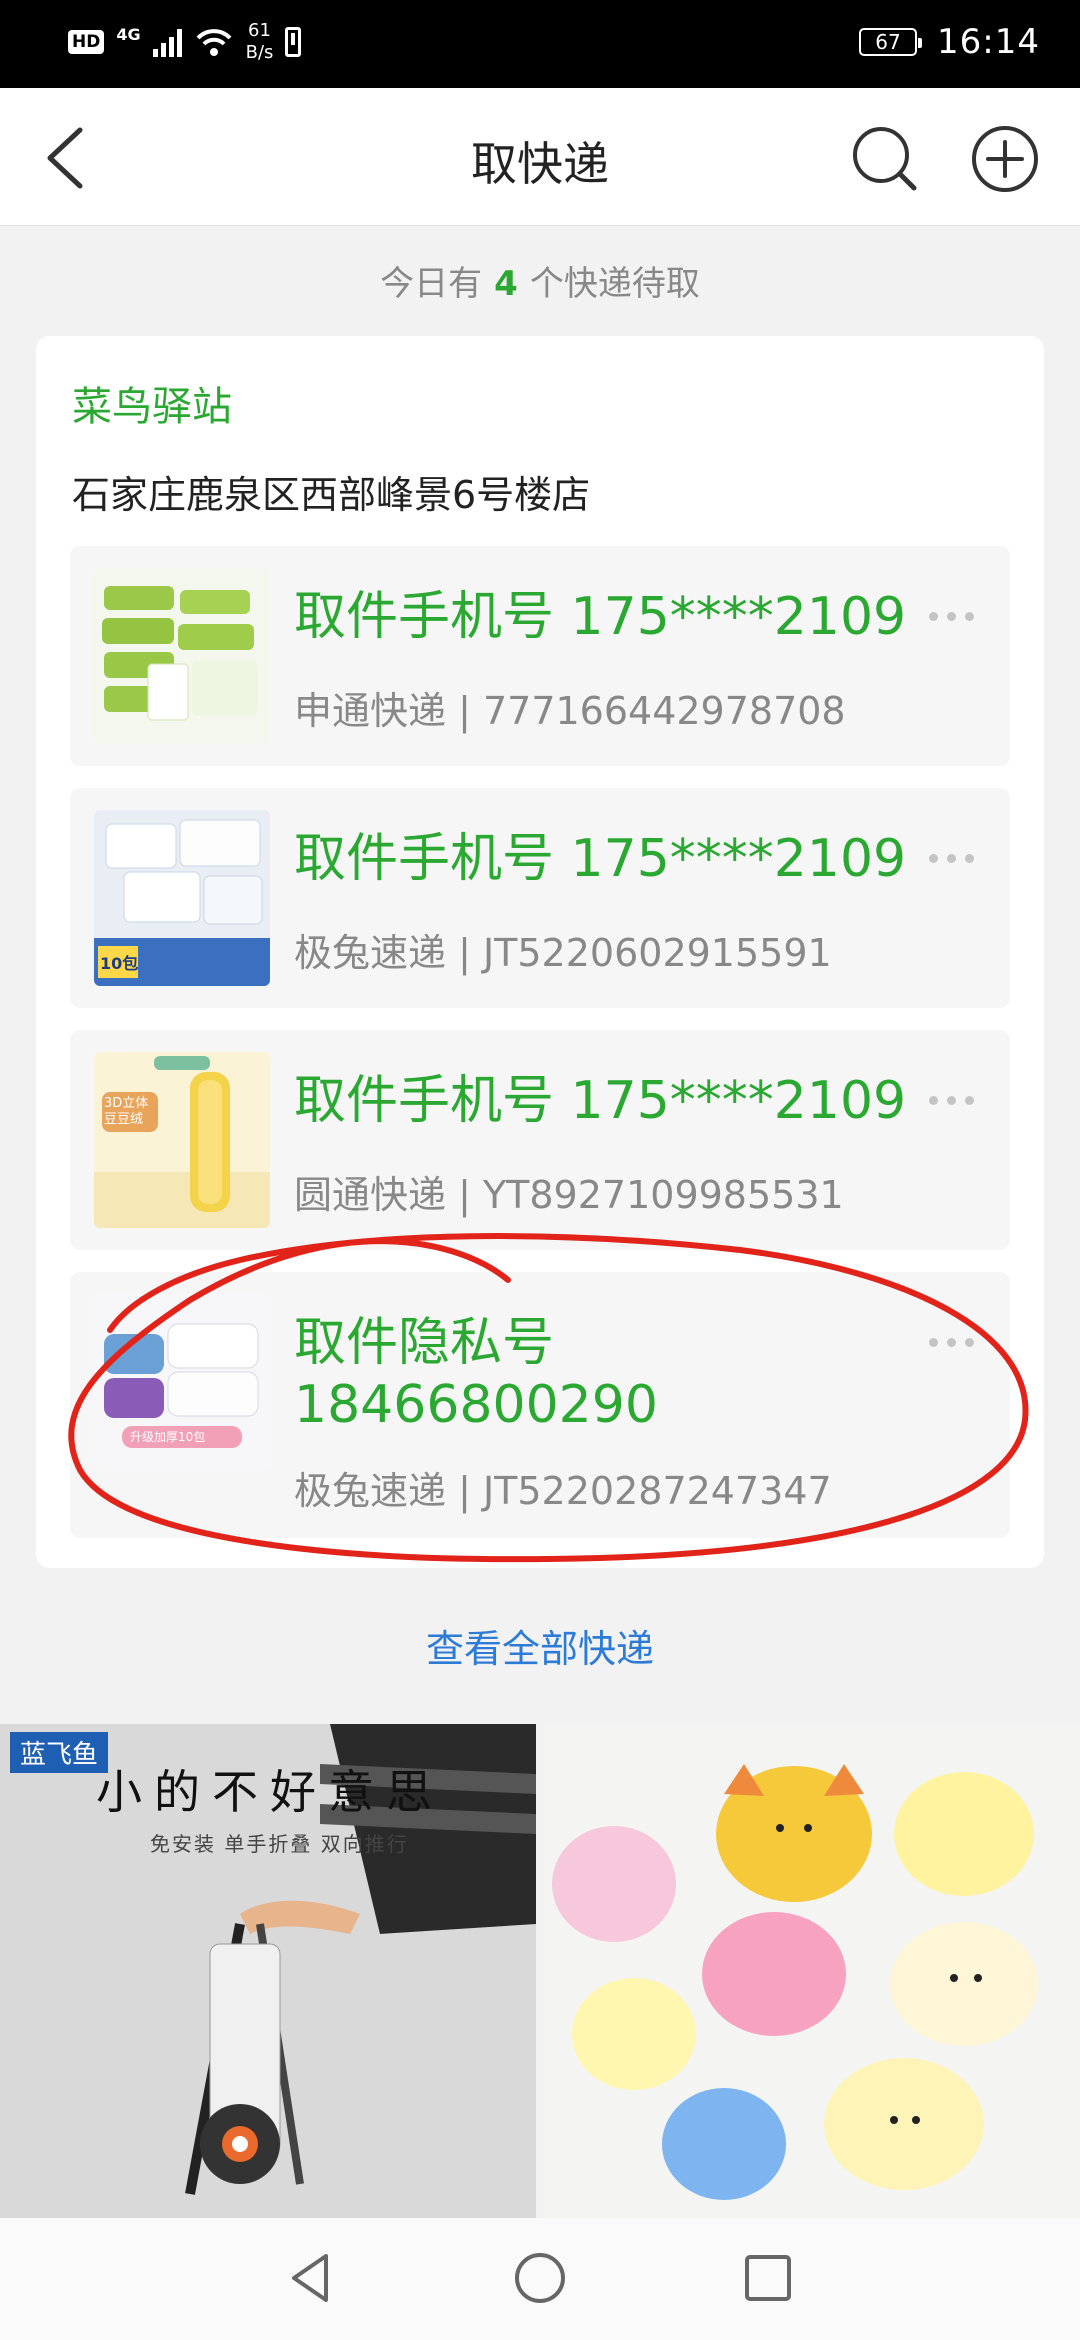 This screenshot has height=2340, width=1080. Describe the element at coordinates (86, 42) in the screenshot. I see `hd-badge: HD` at that location.